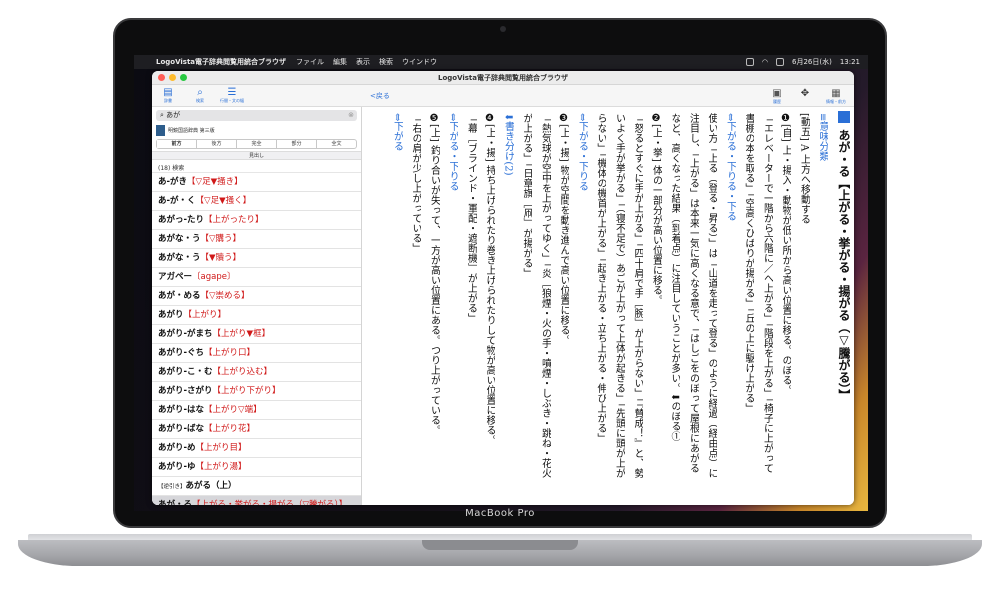 This screenshot has width=1000, height=600. I want to click on entry-line: 「熱気球が空中を上がってゆく」「炎［狼煙・火の手・噴煙・しぶき・跳ね・花火, so click(545, 295).